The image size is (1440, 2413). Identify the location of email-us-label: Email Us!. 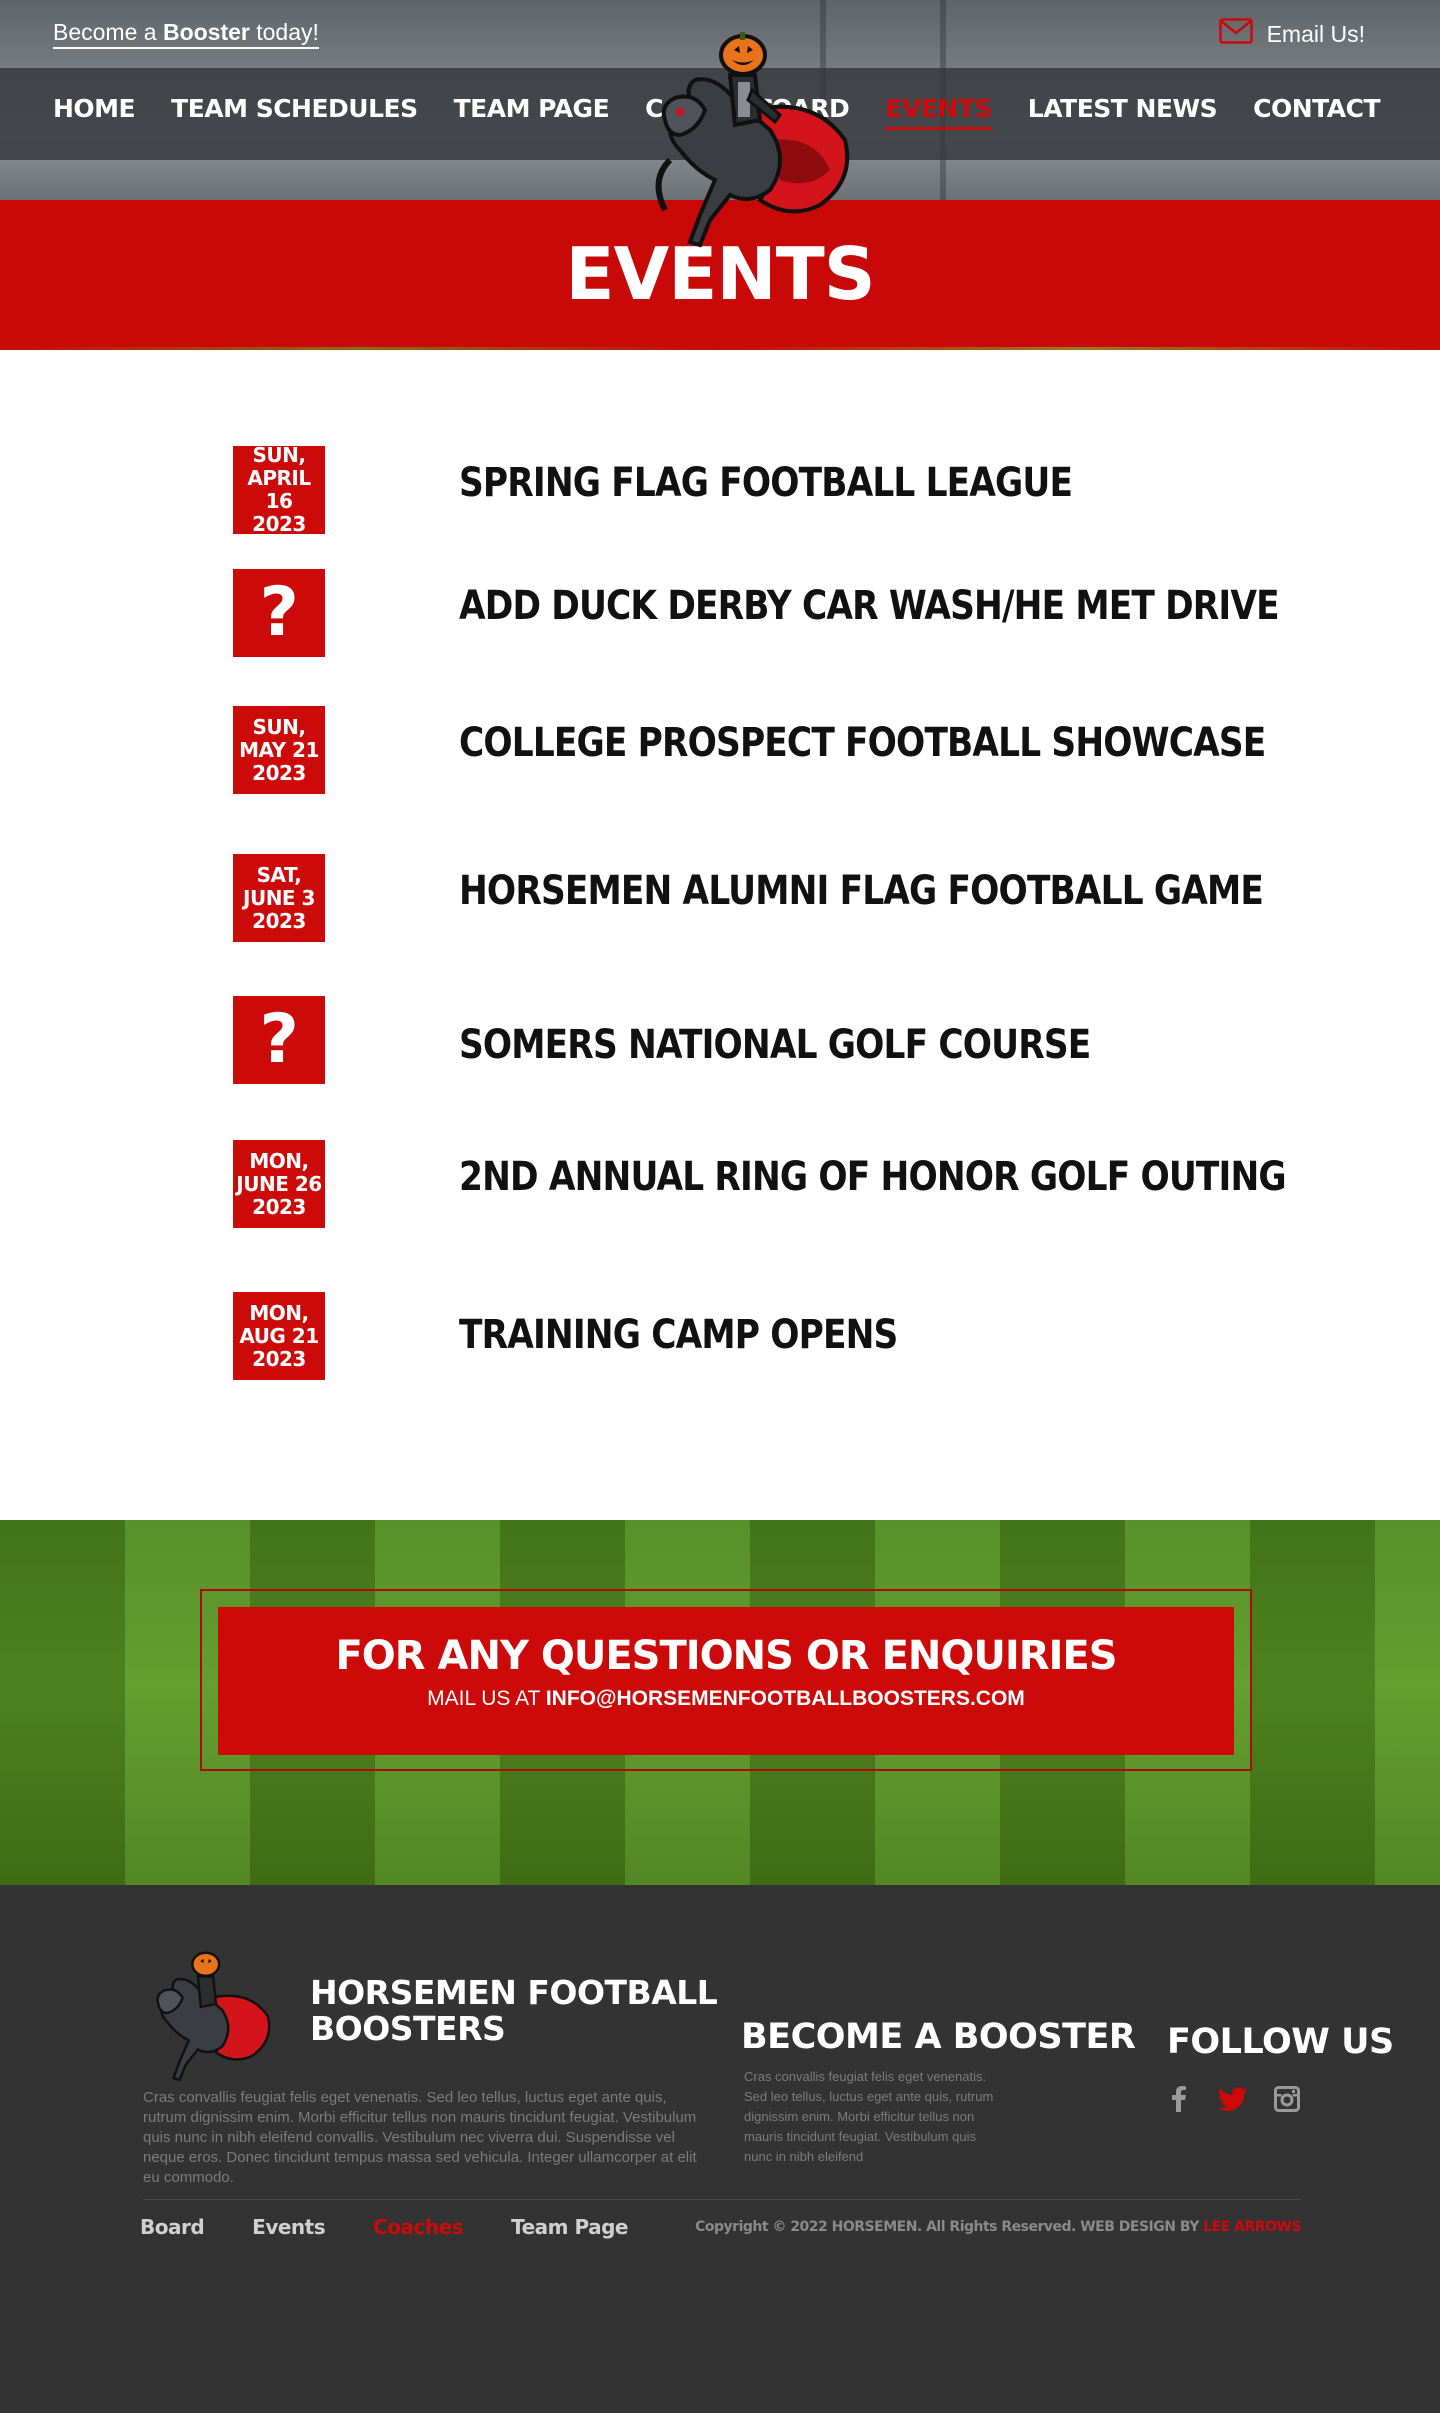
(1315, 33).